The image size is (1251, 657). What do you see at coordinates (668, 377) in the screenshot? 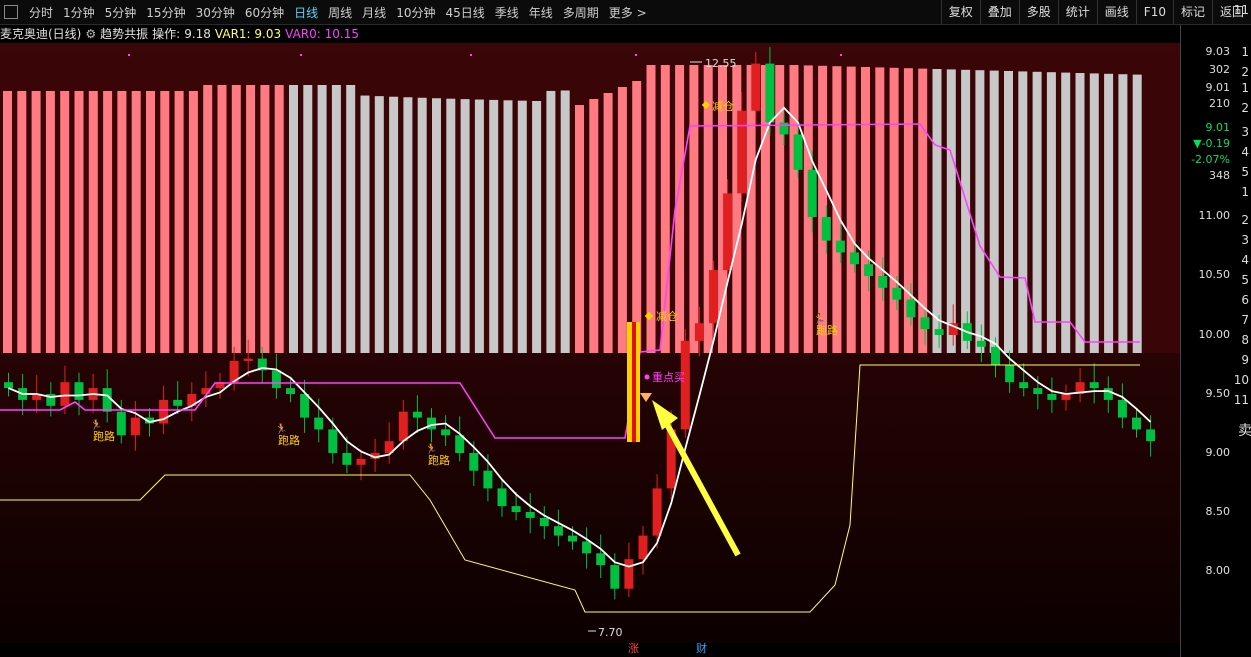
I see `buy-label: 重点买` at bounding box center [668, 377].